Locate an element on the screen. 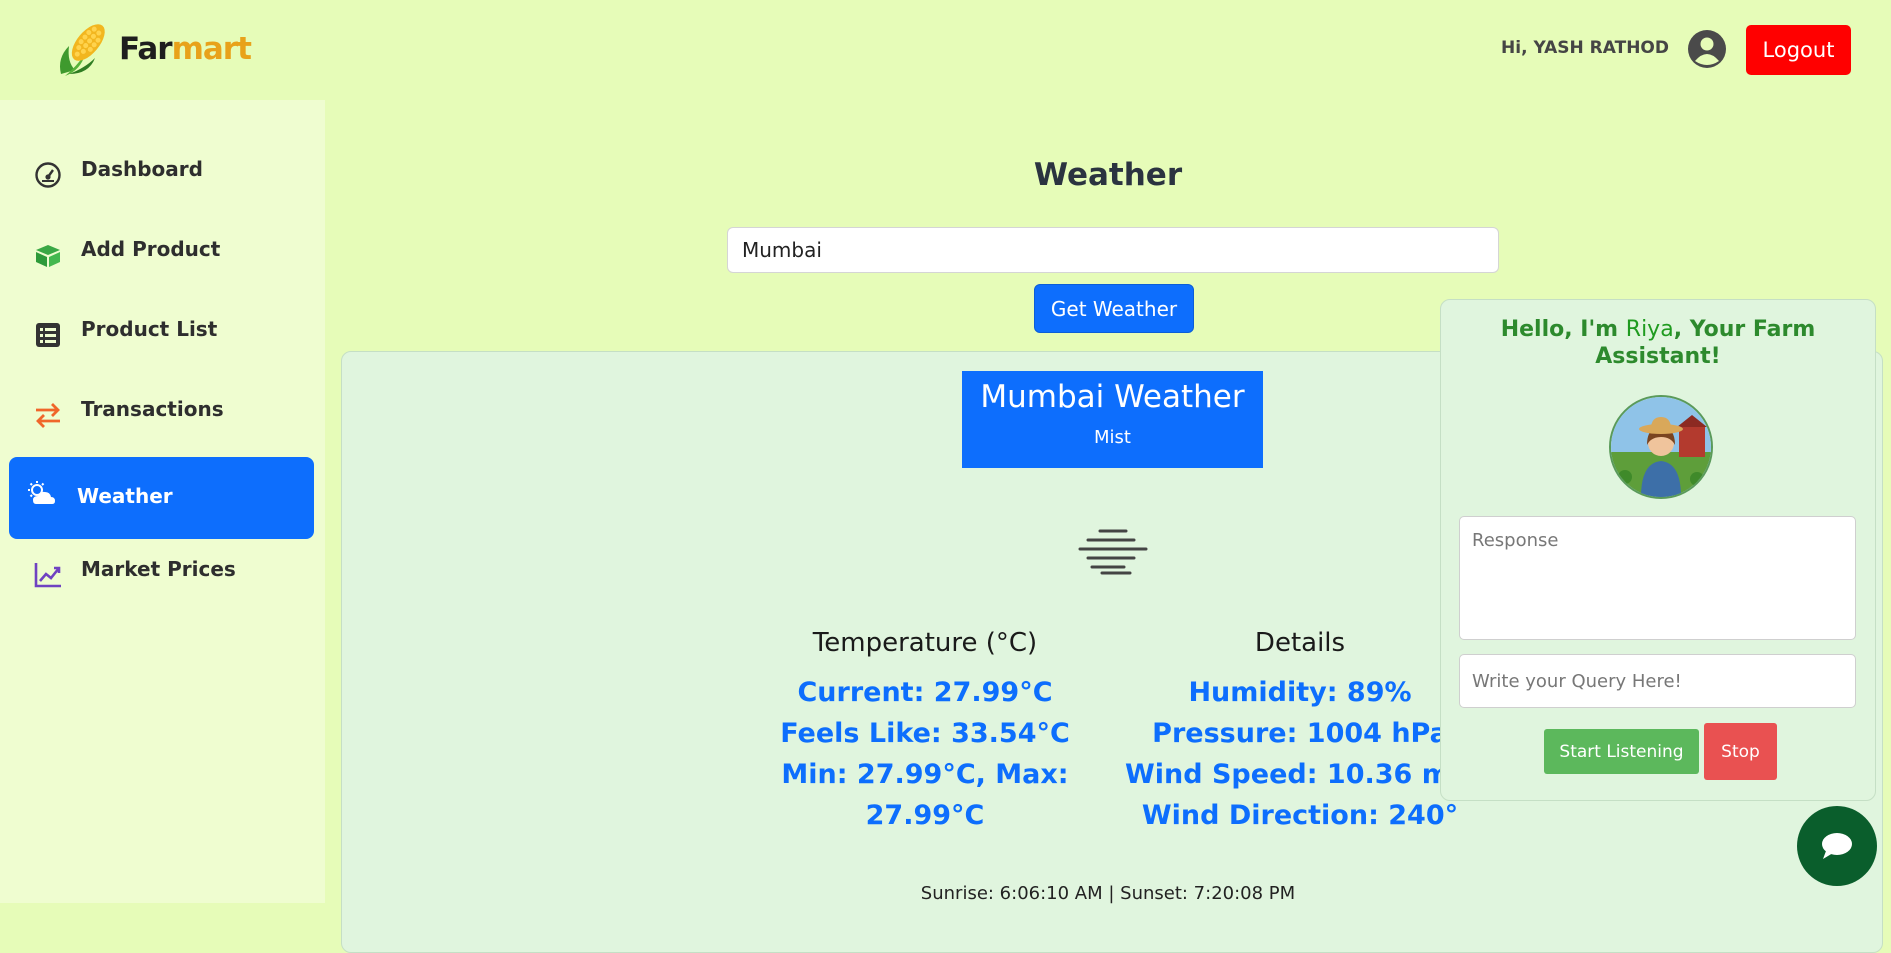  sunrise-sunset: Sunrise: 6:06:10 AM | Sunset: 7:20:08 PM is located at coordinates (1108, 893).